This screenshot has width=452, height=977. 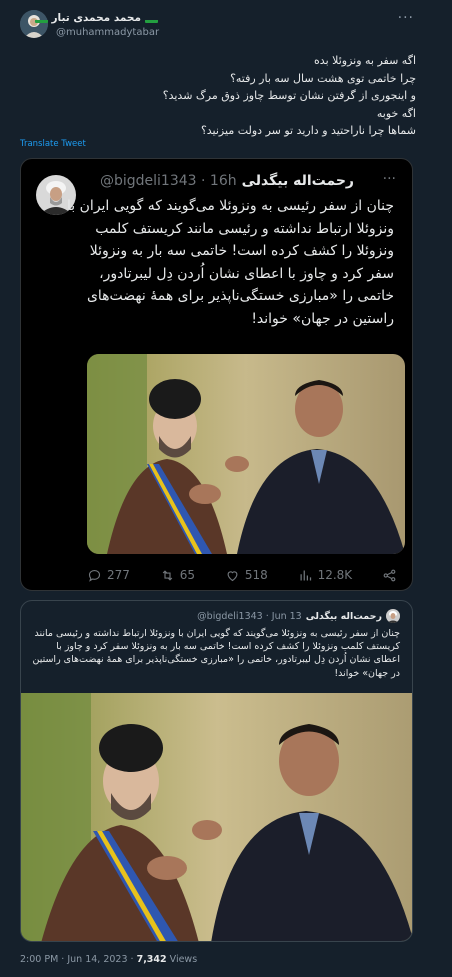 What do you see at coordinates (177, 575) in the screenshot?
I see `retweet-stat: 65` at bounding box center [177, 575].